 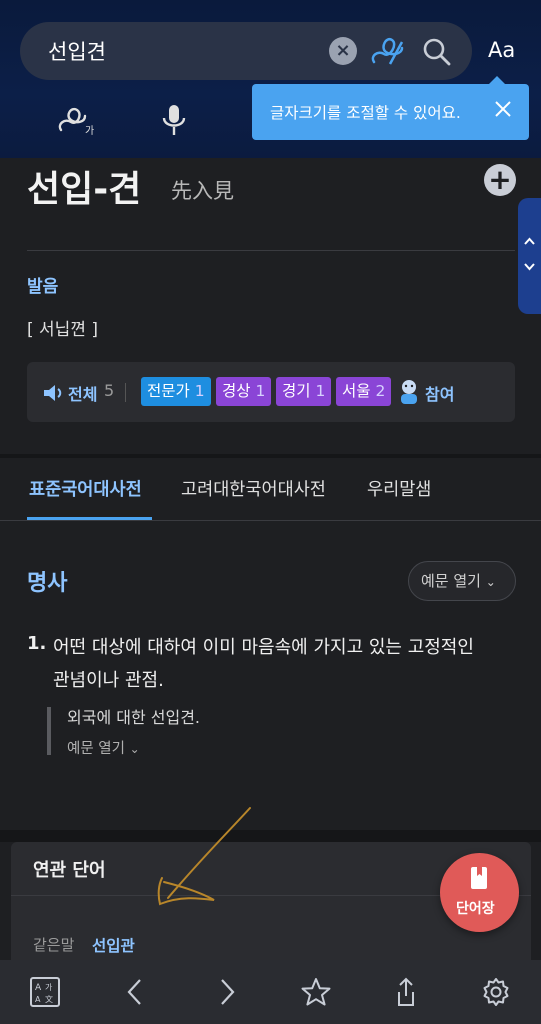 I want to click on audio-all-count: 5, so click(x=109, y=390).